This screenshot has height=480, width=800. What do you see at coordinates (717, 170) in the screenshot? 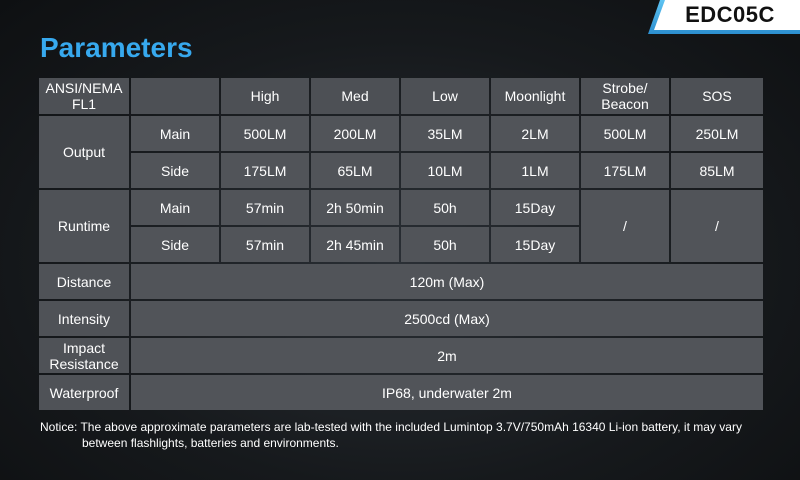
I see `value-cell: 85LM` at bounding box center [717, 170].